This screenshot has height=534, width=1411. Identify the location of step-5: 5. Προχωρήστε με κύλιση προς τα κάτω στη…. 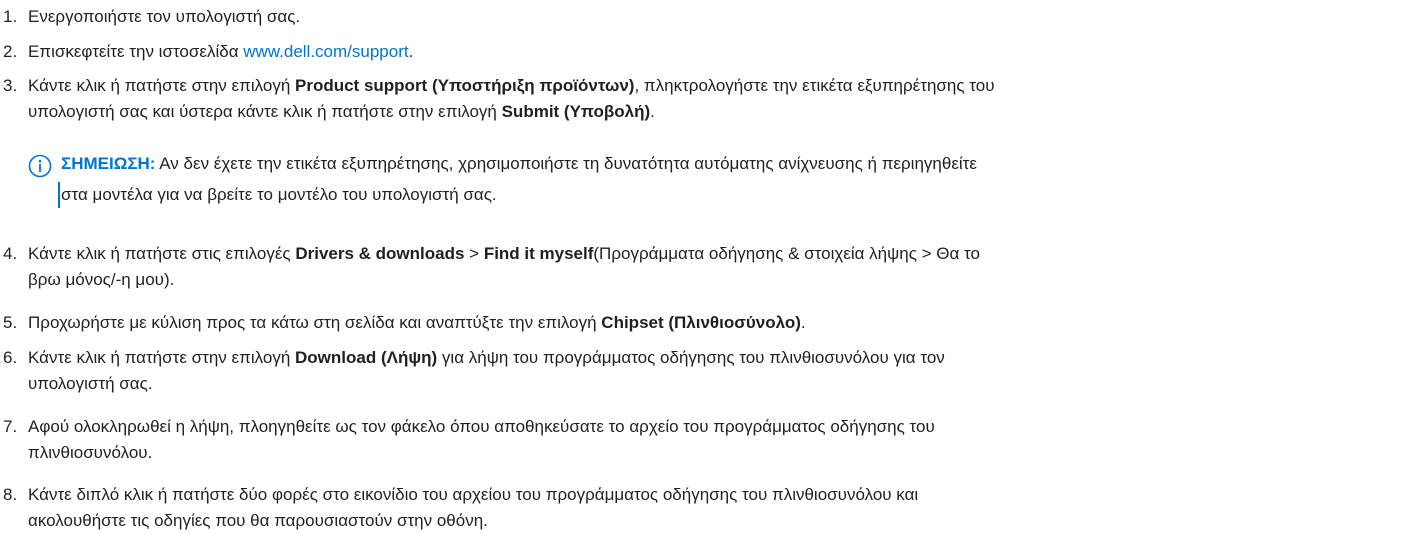
(700, 323).